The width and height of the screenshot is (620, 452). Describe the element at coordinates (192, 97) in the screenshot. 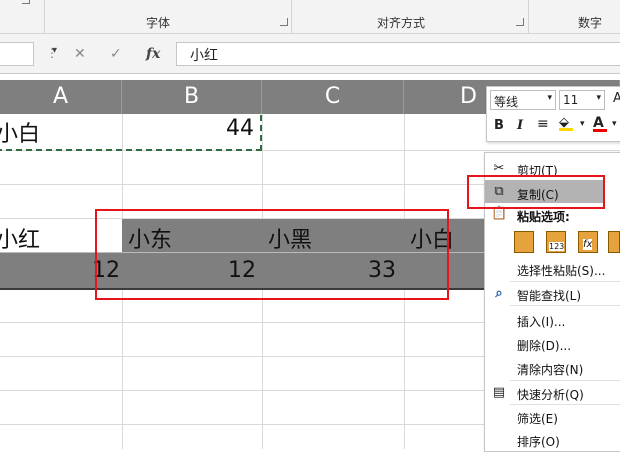

I see `column-header-b: B` at that location.